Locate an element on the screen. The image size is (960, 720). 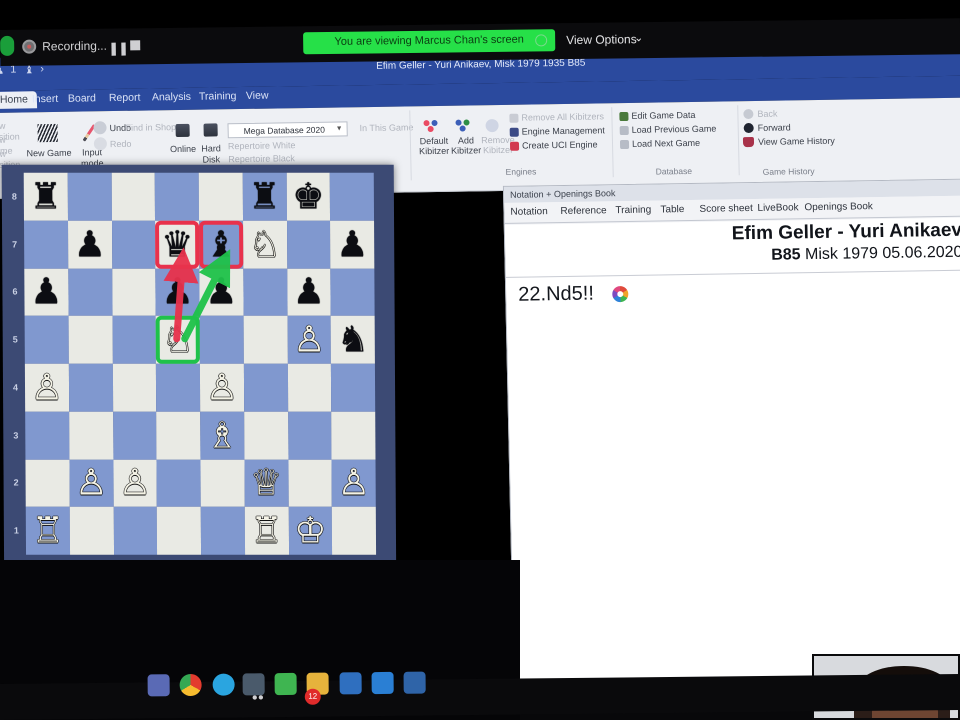
board-square-c8 is located at coordinates (133, 196).